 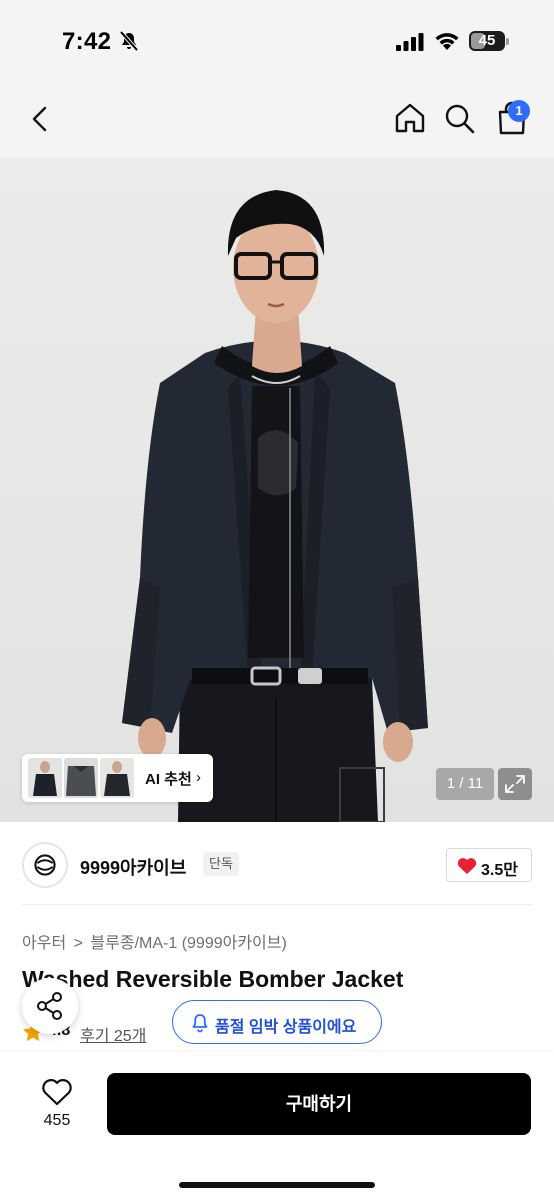 I want to click on battery-icon: 45, so click(x=489, y=41).